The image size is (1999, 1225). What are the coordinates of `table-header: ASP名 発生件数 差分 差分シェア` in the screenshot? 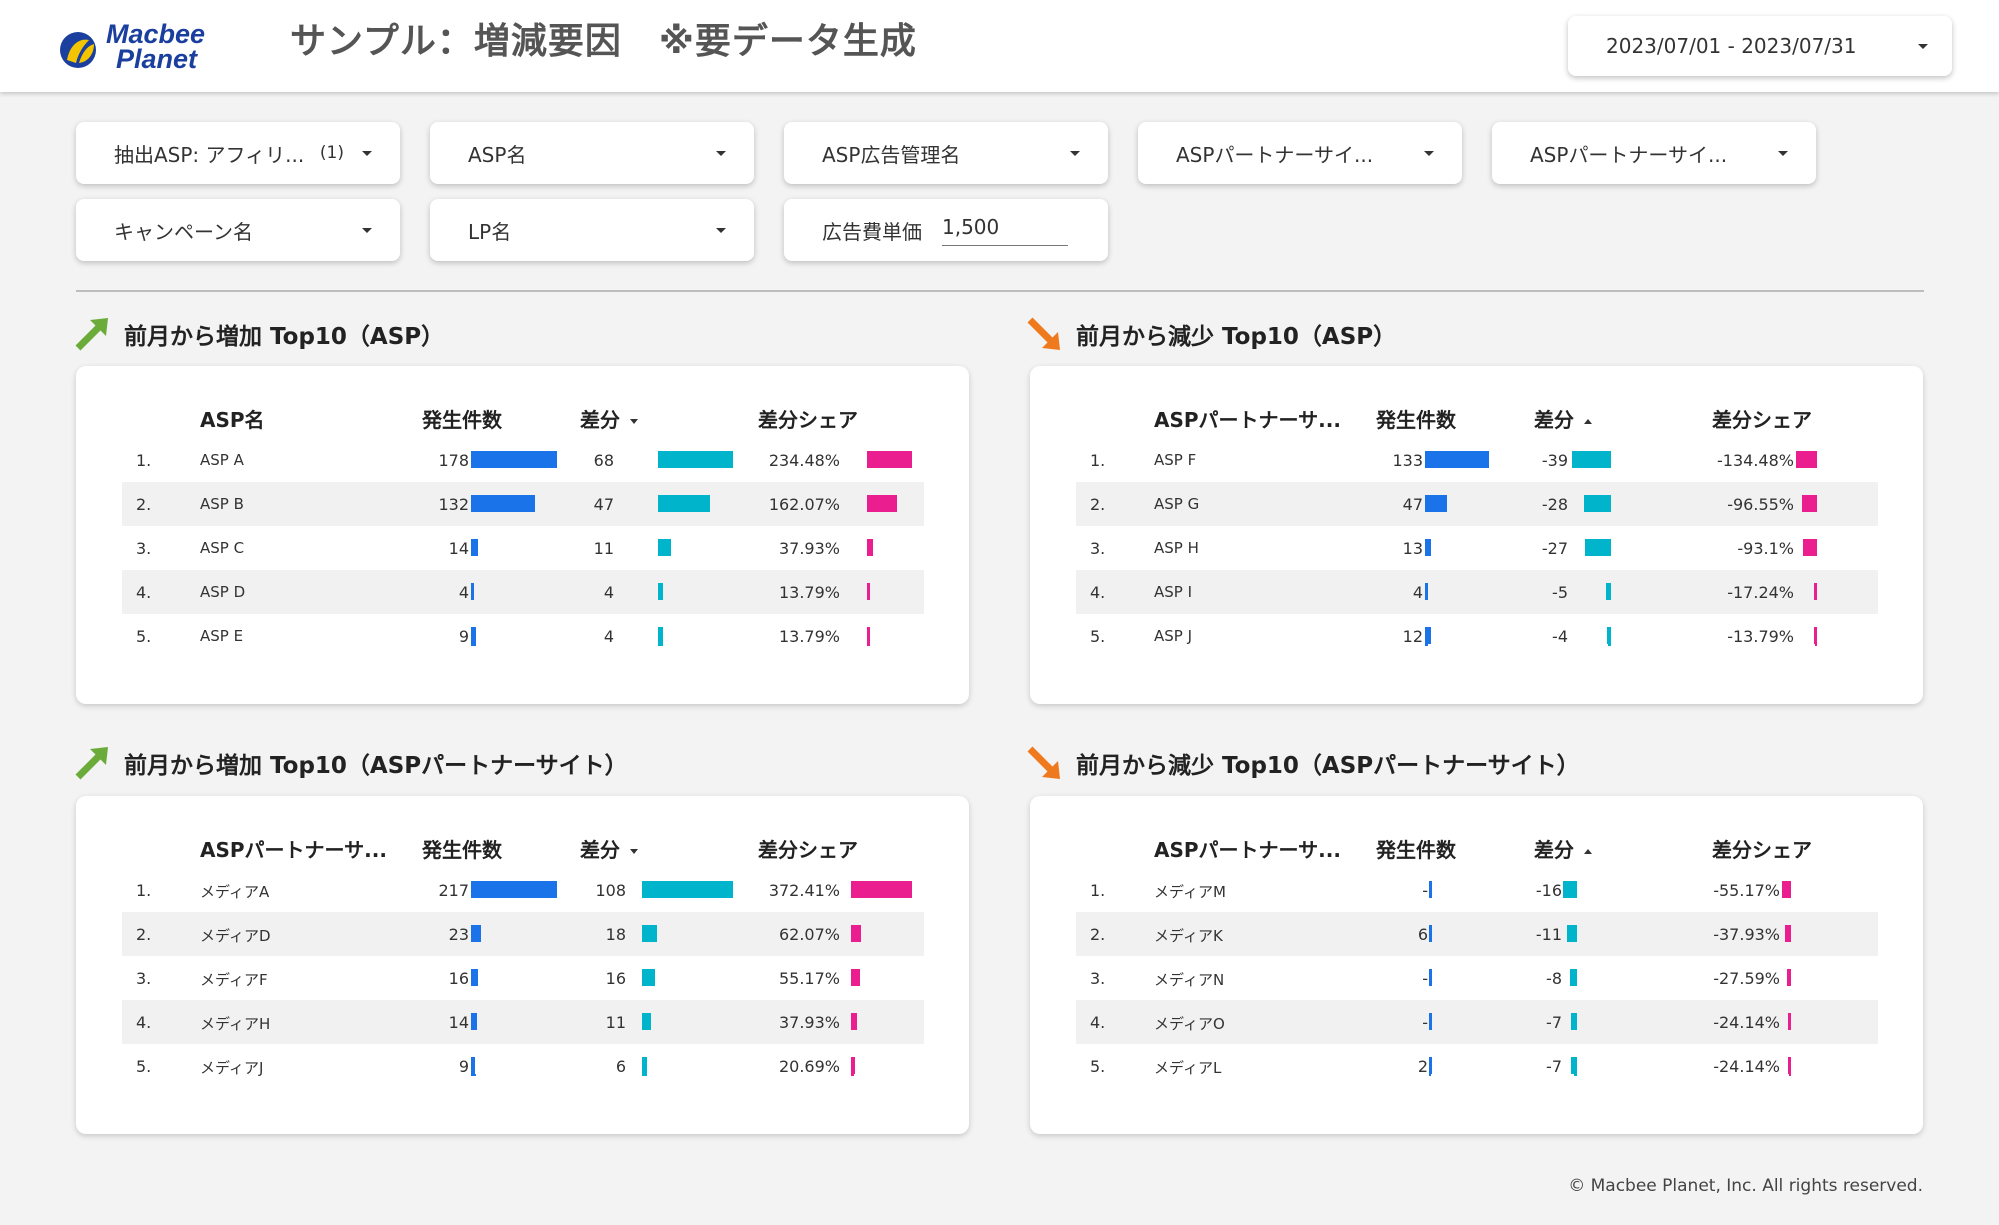 It's located at (523, 416).